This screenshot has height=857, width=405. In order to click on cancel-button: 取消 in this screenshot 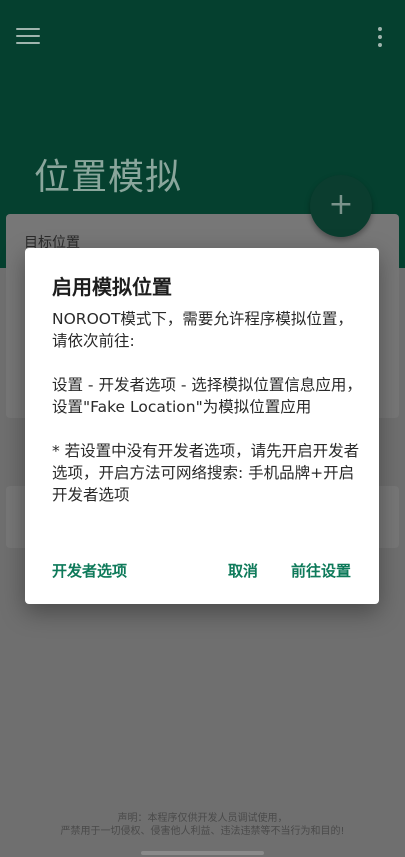, I will do `click(243, 570)`.